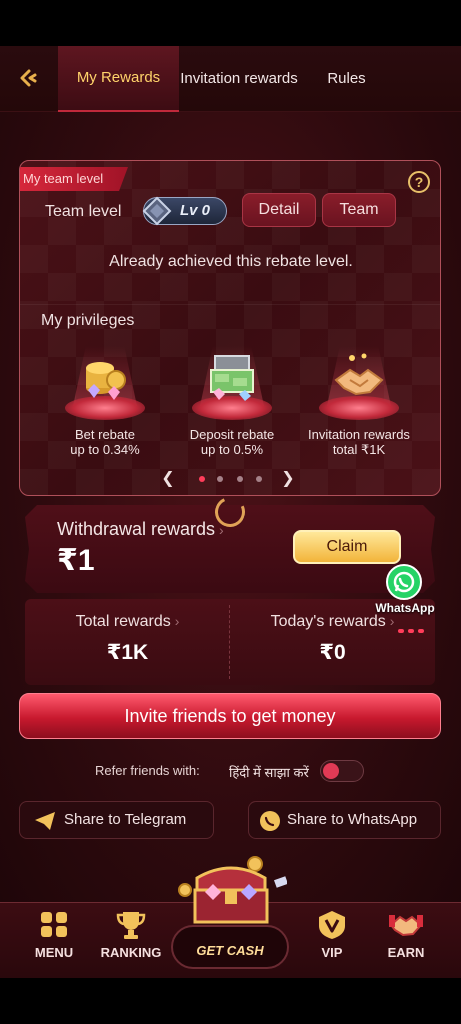 The height and width of the screenshot is (1024, 461). What do you see at coordinates (332, 652) in the screenshot?
I see `todays-rewards-value: ₹0` at bounding box center [332, 652].